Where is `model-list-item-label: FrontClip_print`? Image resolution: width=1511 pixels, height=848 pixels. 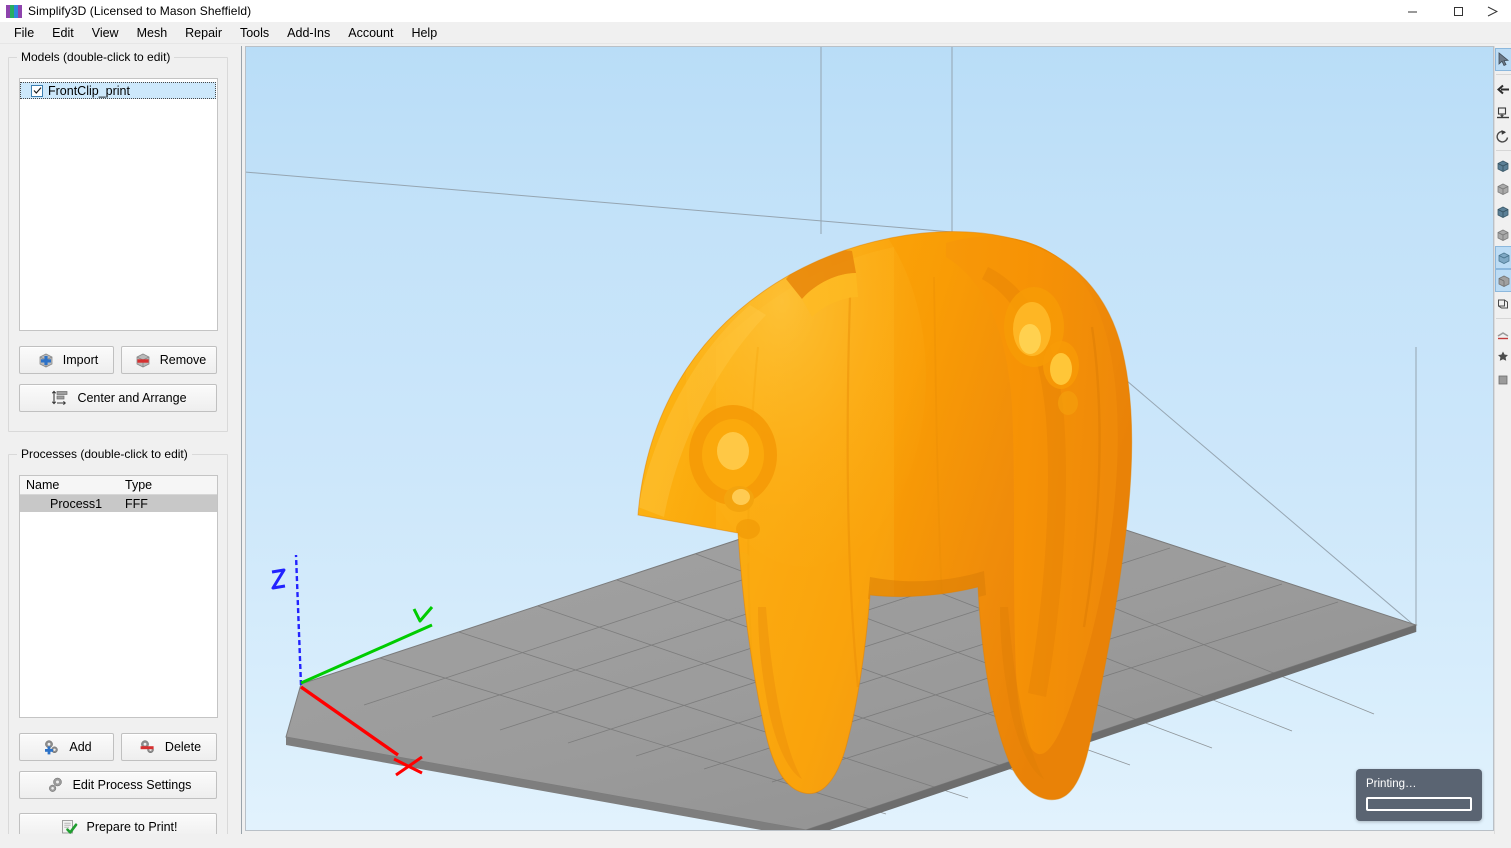
model-list-item-label: FrontClip_print is located at coordinates (89, 90).